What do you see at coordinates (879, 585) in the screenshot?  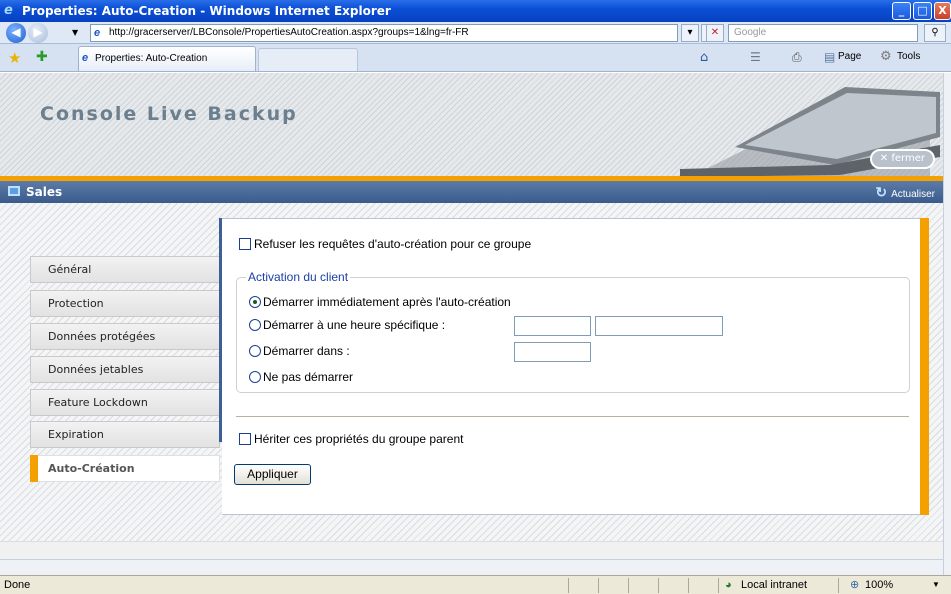 I see `zoom-level: 100%` at bounding box center [879, 585].